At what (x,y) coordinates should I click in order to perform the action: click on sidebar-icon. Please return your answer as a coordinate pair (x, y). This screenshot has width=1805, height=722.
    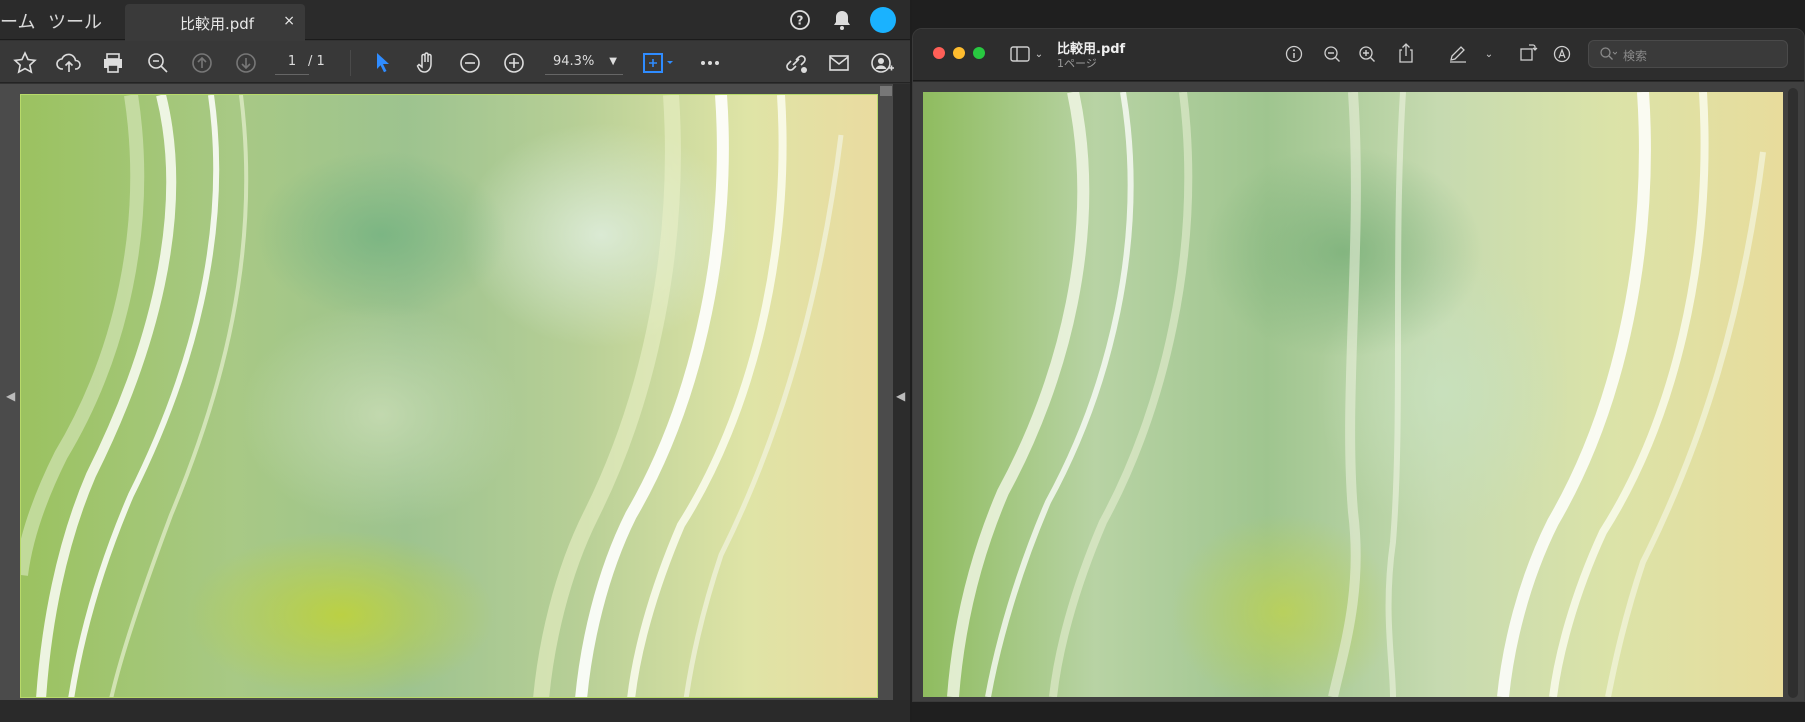
    Looking at the image, I should click on (1020, 54).